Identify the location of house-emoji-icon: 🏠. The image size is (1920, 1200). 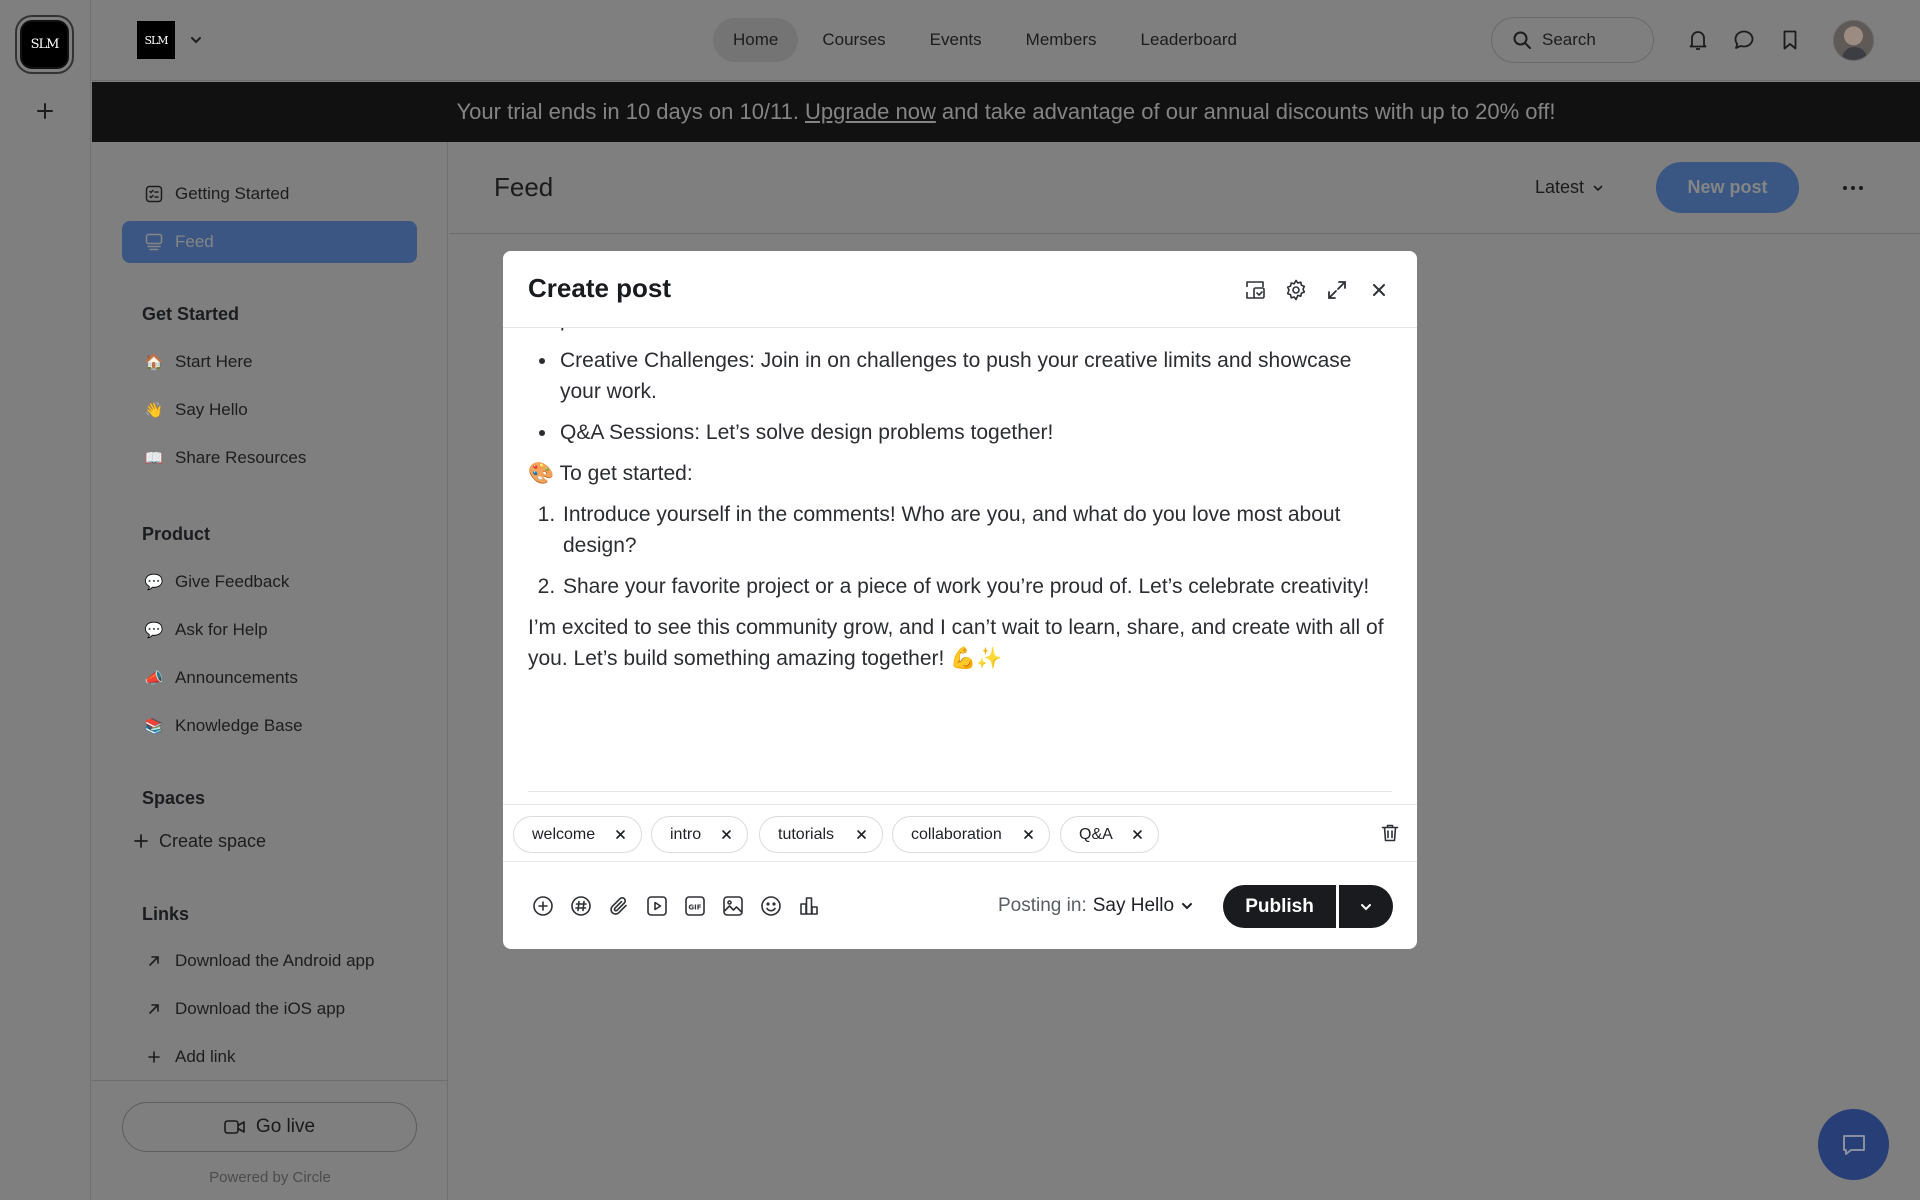
(154, 362).